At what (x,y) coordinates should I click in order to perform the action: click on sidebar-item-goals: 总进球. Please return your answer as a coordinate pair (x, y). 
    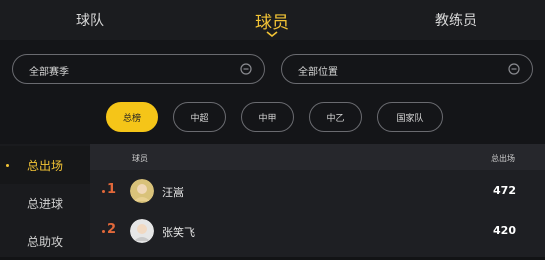
    Looking at the image, I should click on (45, 203).